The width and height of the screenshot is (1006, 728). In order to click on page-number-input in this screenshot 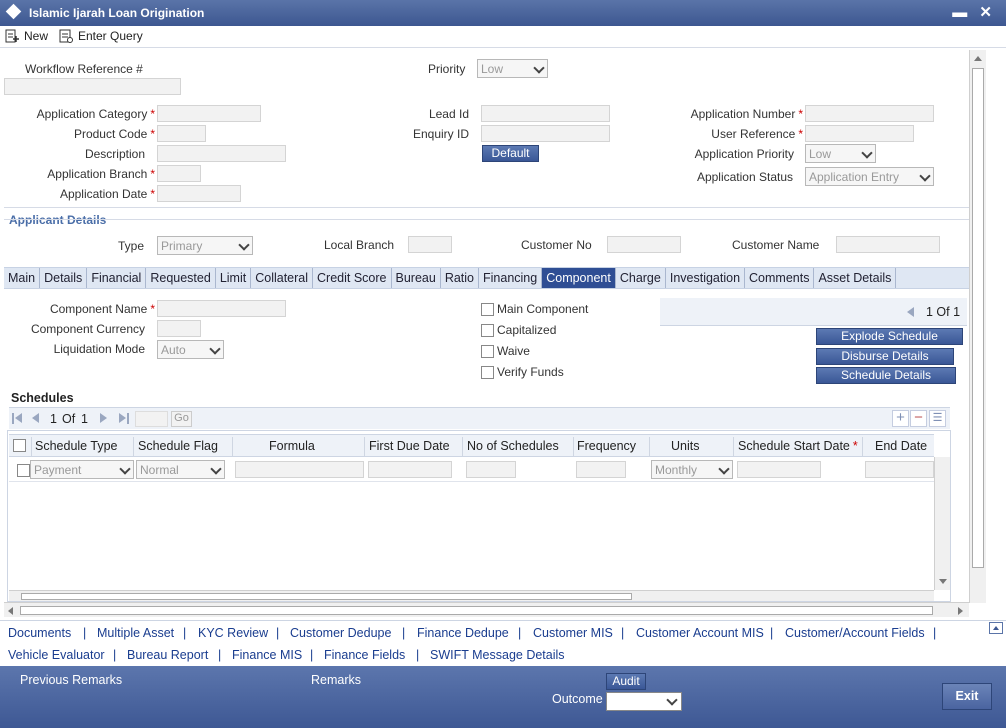, I will do `click(151, 419)`.